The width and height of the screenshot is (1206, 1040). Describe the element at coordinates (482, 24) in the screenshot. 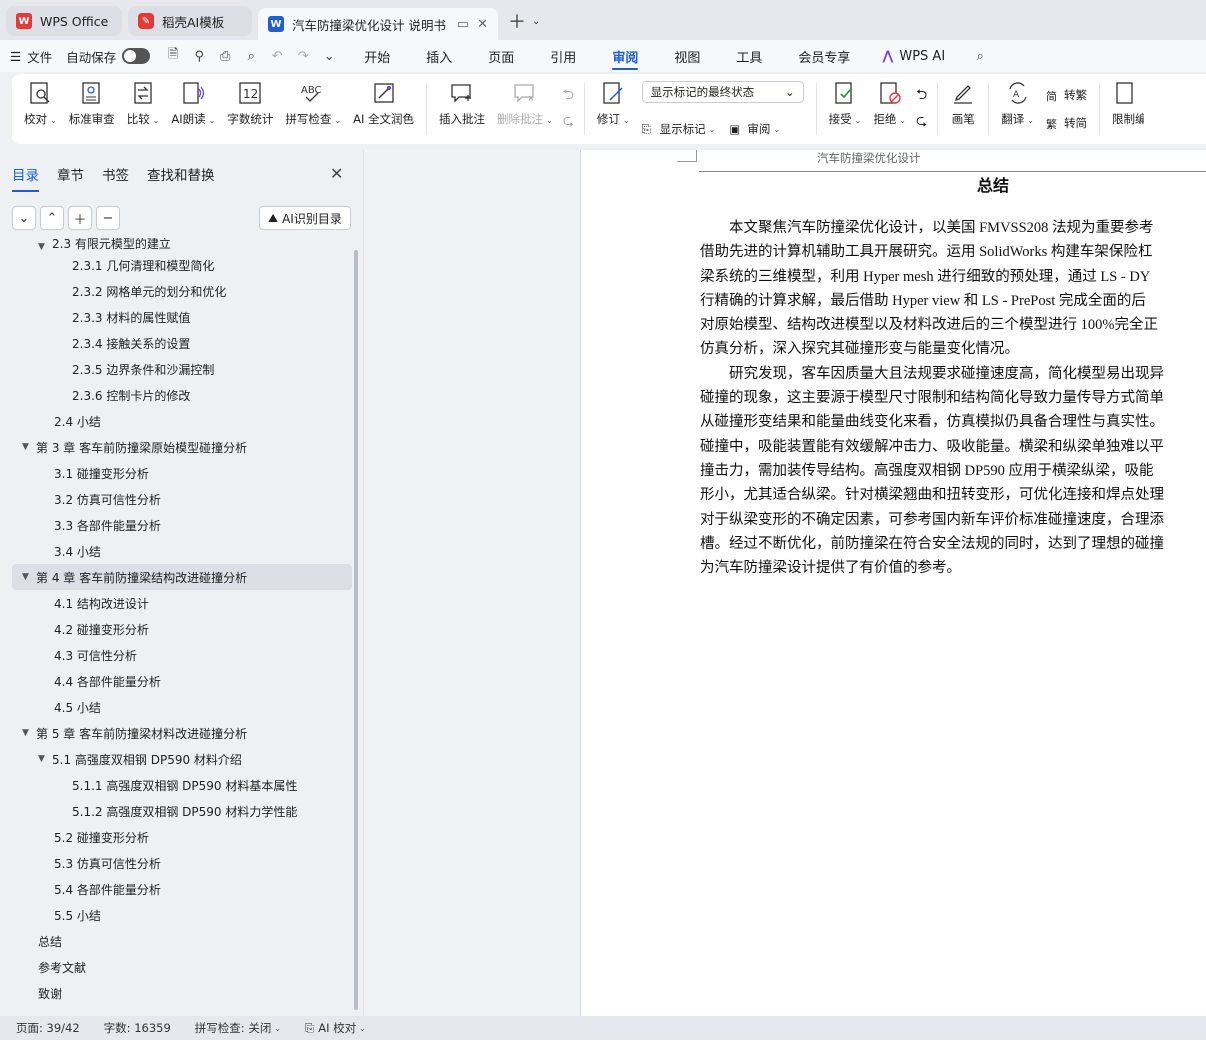

I see `close-tab-icon: ✕` at that location.